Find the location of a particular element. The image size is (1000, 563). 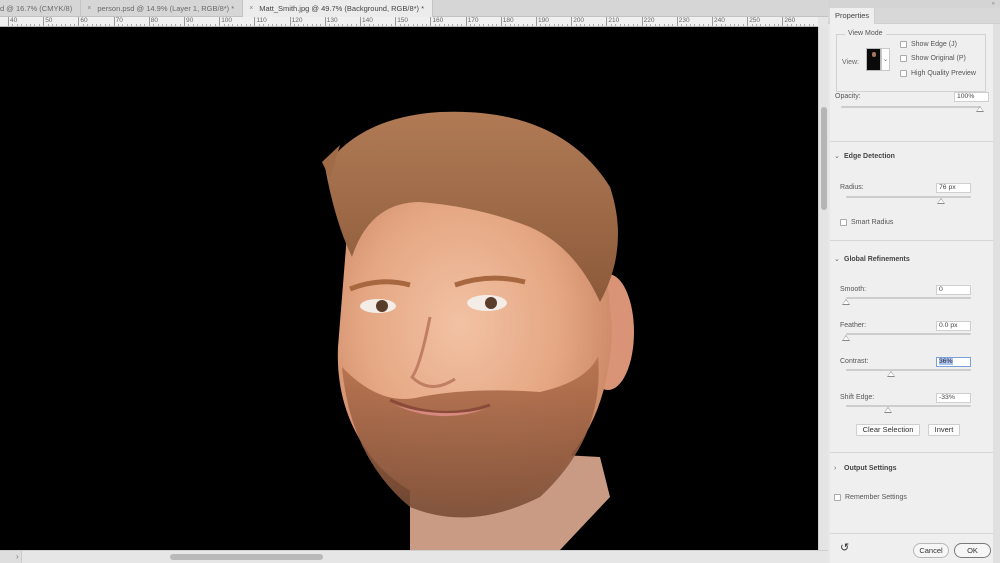

ok-button: OK is located at coordinates (972, 550).